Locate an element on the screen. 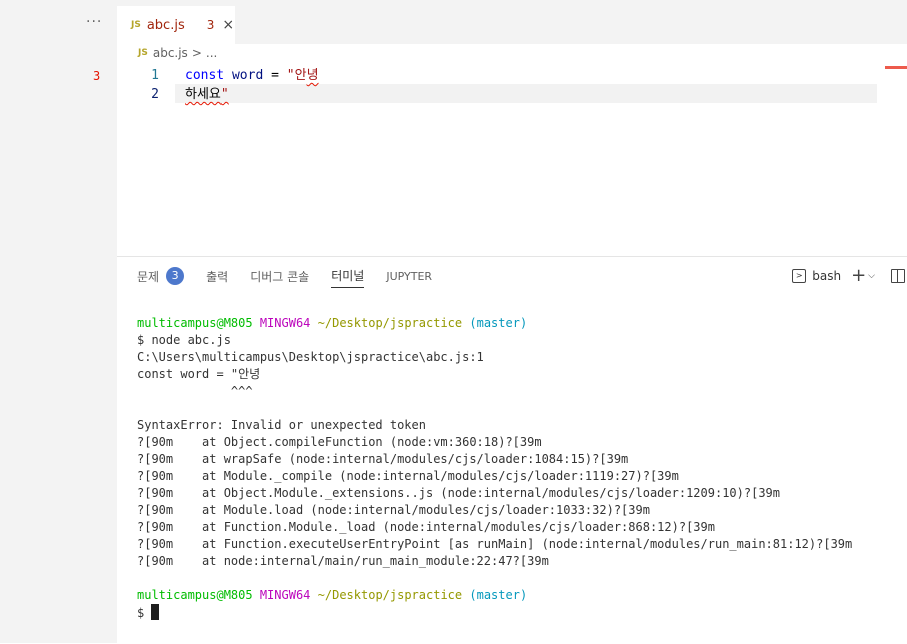  code-text: 하세요" is located at coordinates (207, 94).